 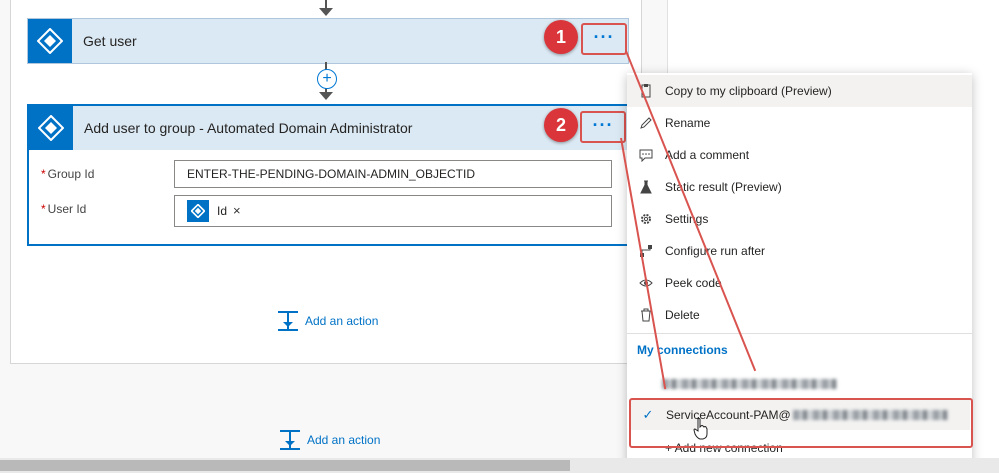 What do you see at coordinates (682, 315) in the screenshot?
I see `menu-item-label: Delete` at bounding box center [682, 315].